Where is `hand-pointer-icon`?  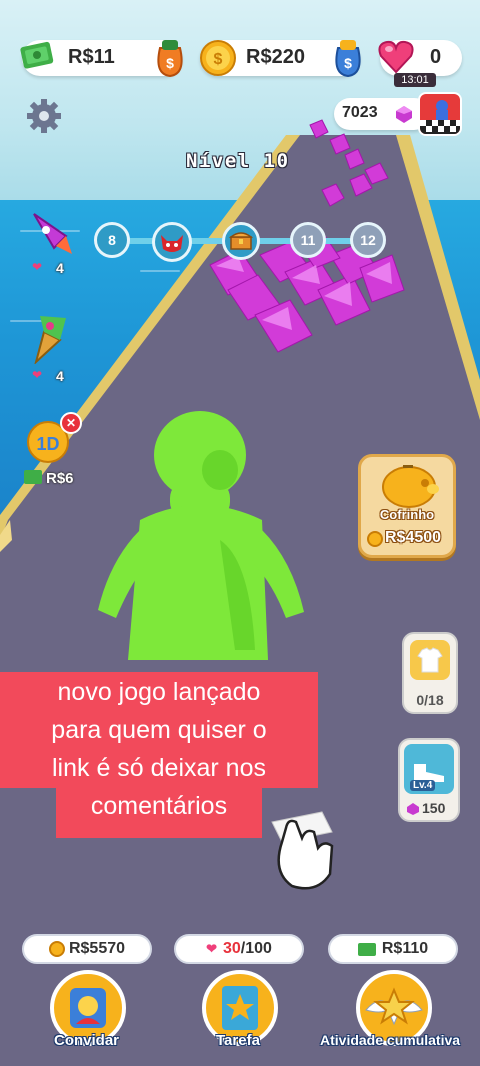 hand-pointer-icon is located at coordinates (302, 847).